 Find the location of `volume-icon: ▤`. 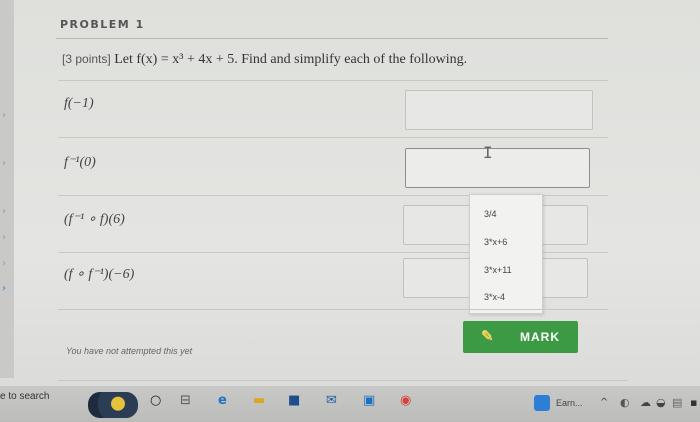

volume-icon: ▤ is located at coordinates (677, 402).